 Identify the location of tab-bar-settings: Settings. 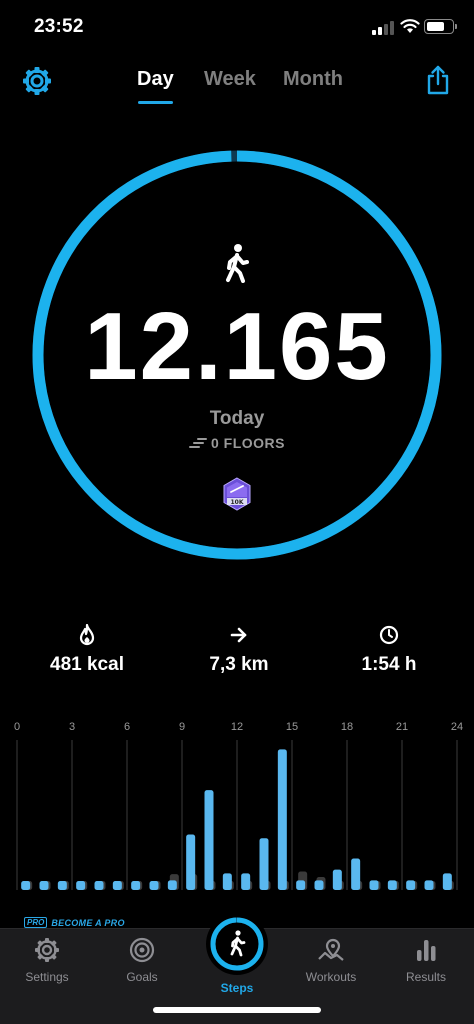
(47, 960).